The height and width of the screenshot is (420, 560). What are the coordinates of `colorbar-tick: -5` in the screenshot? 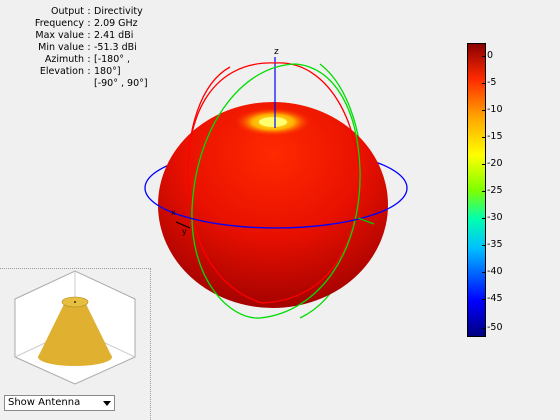 It's located at (489, 82).